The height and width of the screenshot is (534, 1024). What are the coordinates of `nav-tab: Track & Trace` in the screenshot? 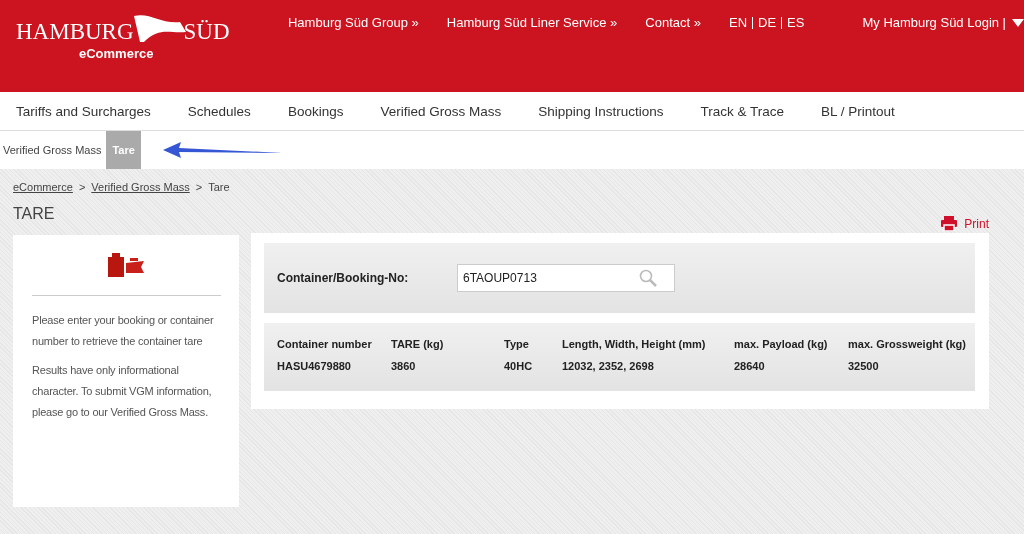 It's located at (742, 111).